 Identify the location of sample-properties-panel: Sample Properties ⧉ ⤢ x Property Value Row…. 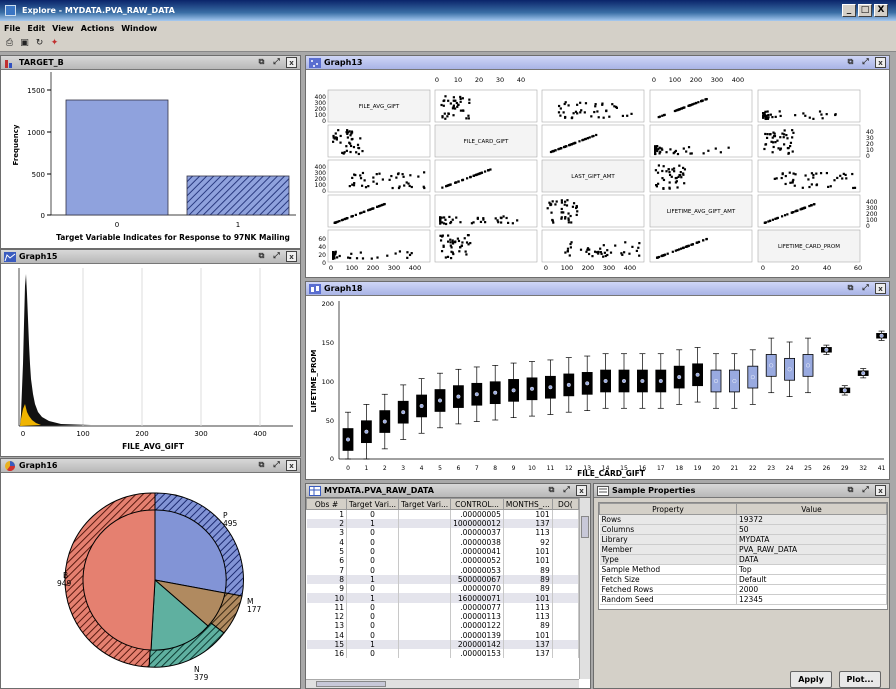
(741, 586).